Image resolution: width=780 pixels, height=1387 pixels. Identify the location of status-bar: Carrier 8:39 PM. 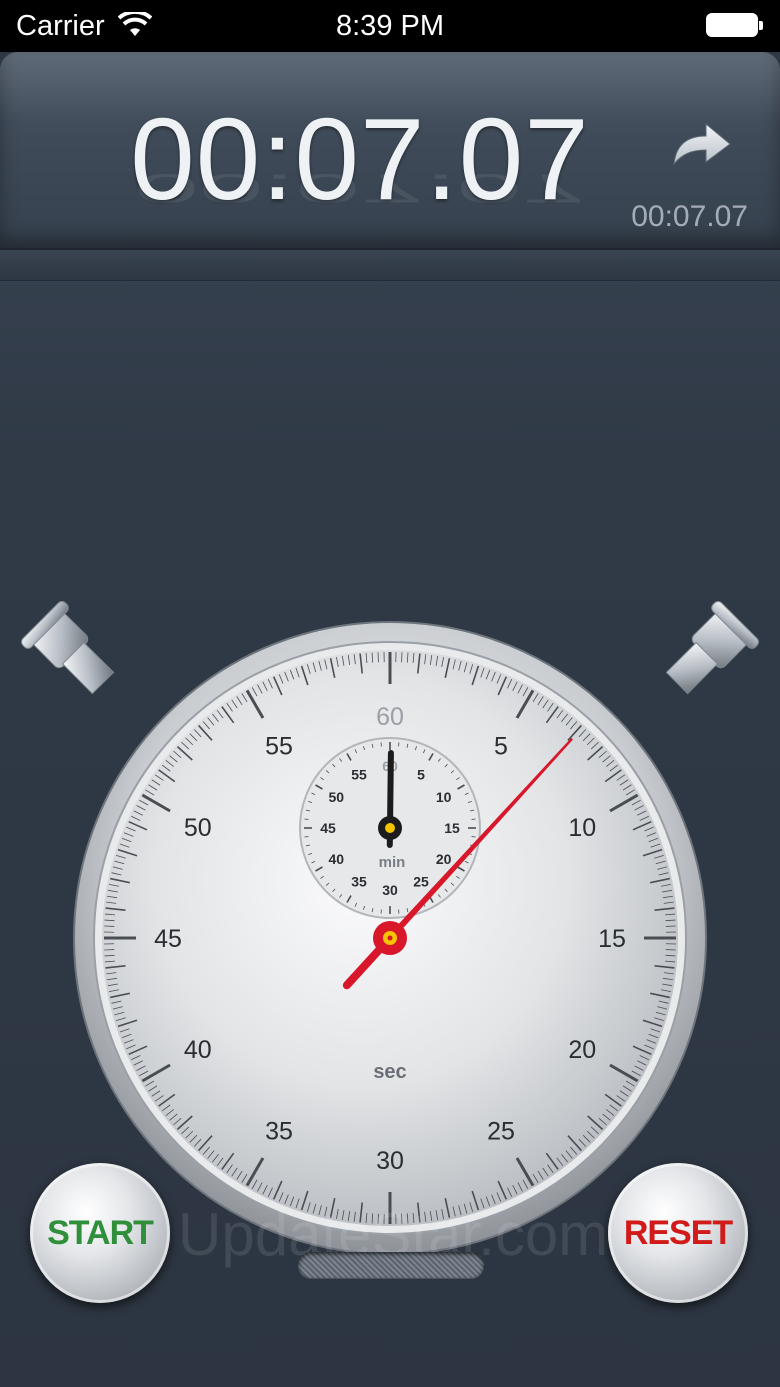
(390, 26).